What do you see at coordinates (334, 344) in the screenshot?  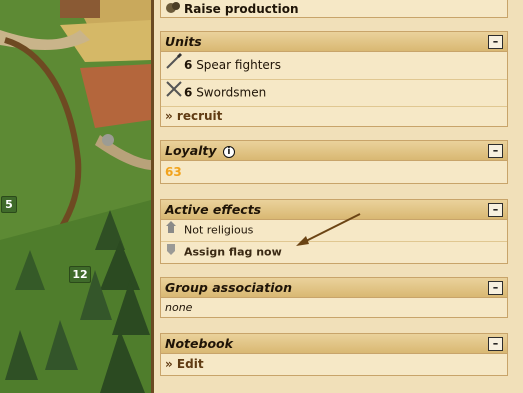 I see `notebook-header: Notebook –` at bounding box center [334, 344].